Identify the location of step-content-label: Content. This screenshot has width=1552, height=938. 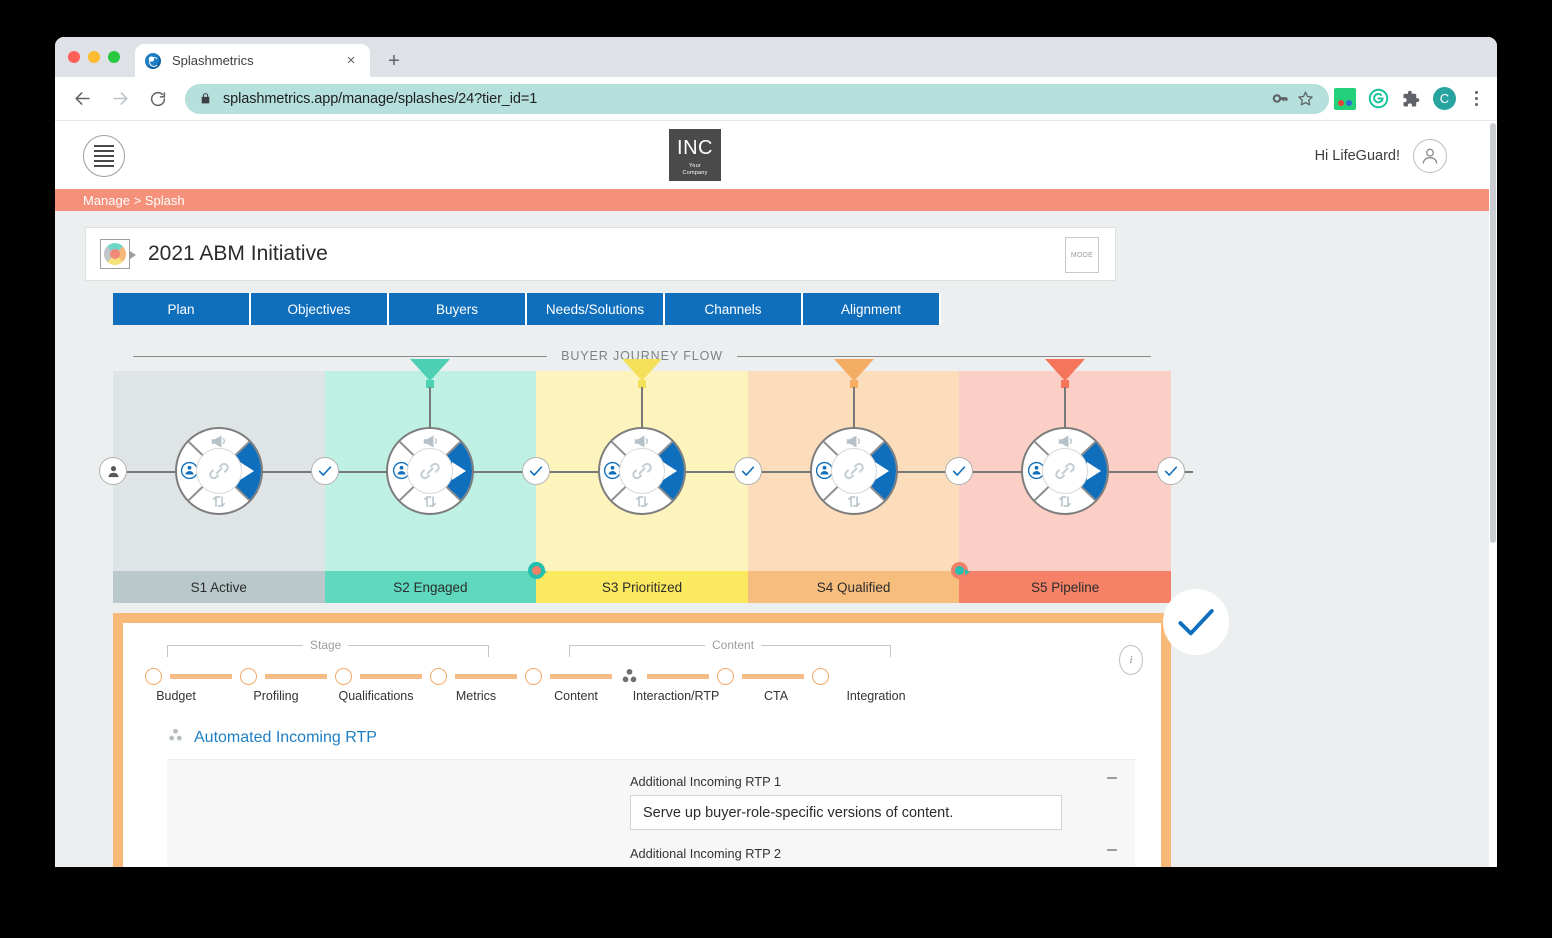
(576, 696).